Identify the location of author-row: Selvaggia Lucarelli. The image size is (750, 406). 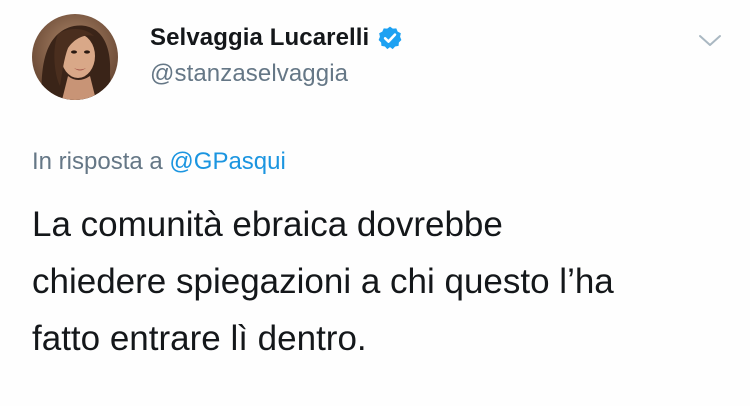
(276, 38).